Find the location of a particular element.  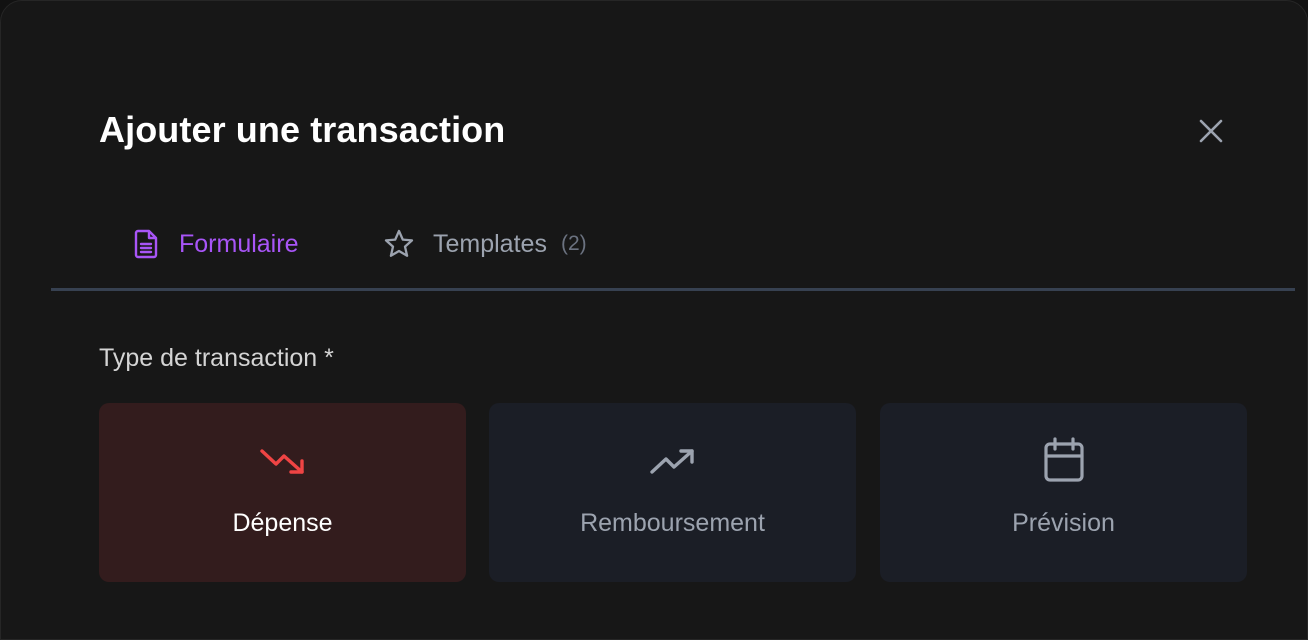

type-option-label: Dépense is located at coordinates (282, 523).